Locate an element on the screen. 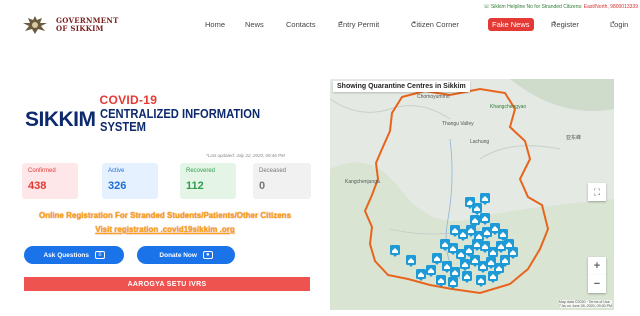 Image resolution: width=640 pixels, height=316 pixels. map-label-kangchenjunga: Kangchenjunga is located at coordinates (362, 182).